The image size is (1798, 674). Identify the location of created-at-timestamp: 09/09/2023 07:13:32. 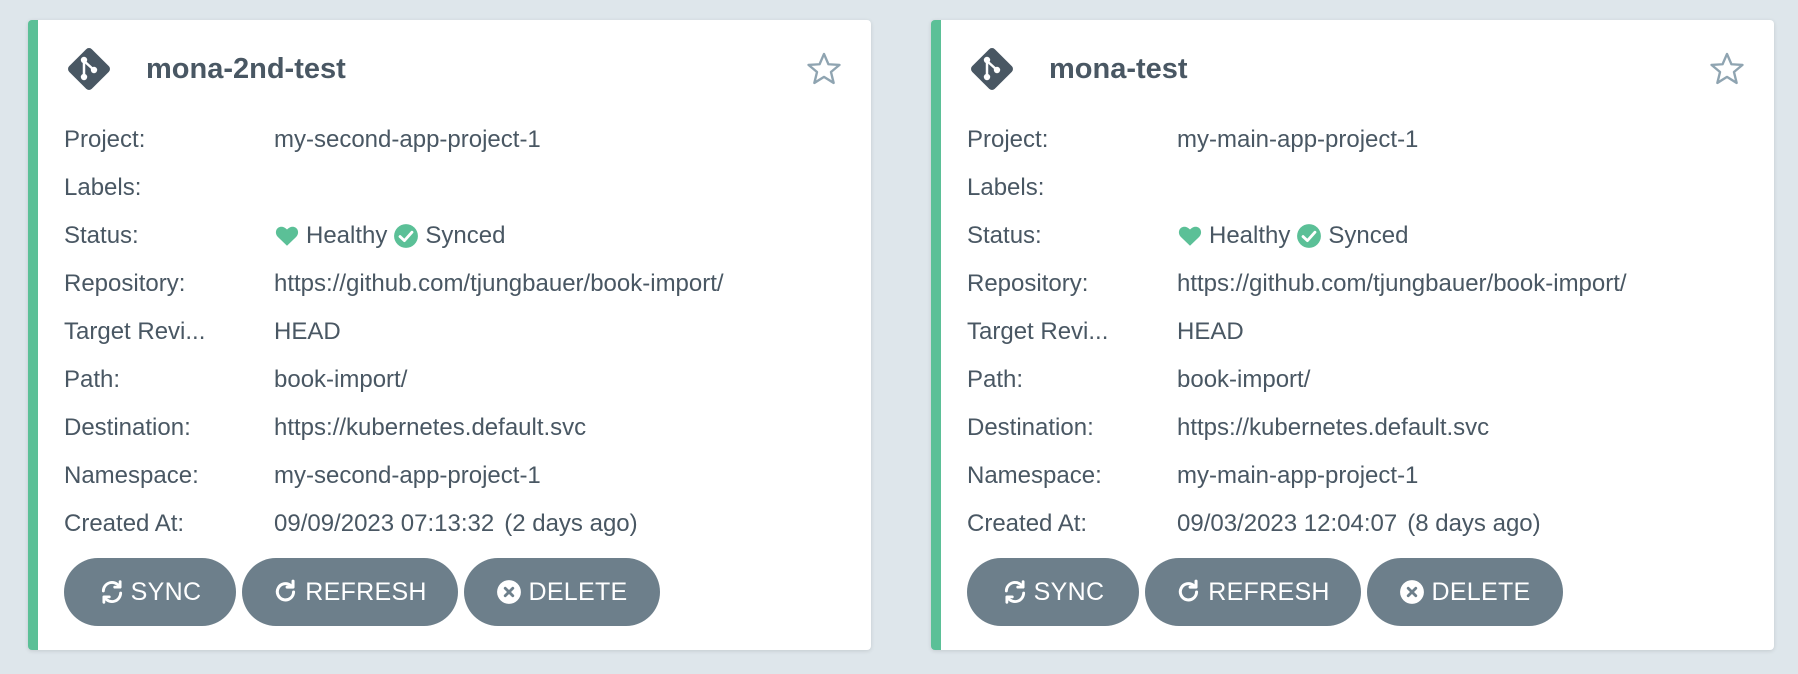
(384, 523).